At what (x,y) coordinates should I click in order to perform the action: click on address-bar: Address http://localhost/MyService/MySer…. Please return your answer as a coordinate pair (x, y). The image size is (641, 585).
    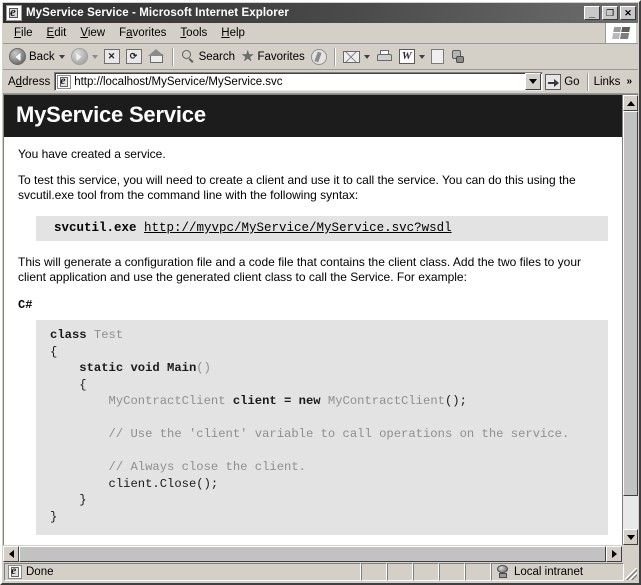
    Looking at the image, I should click on (320, 82).